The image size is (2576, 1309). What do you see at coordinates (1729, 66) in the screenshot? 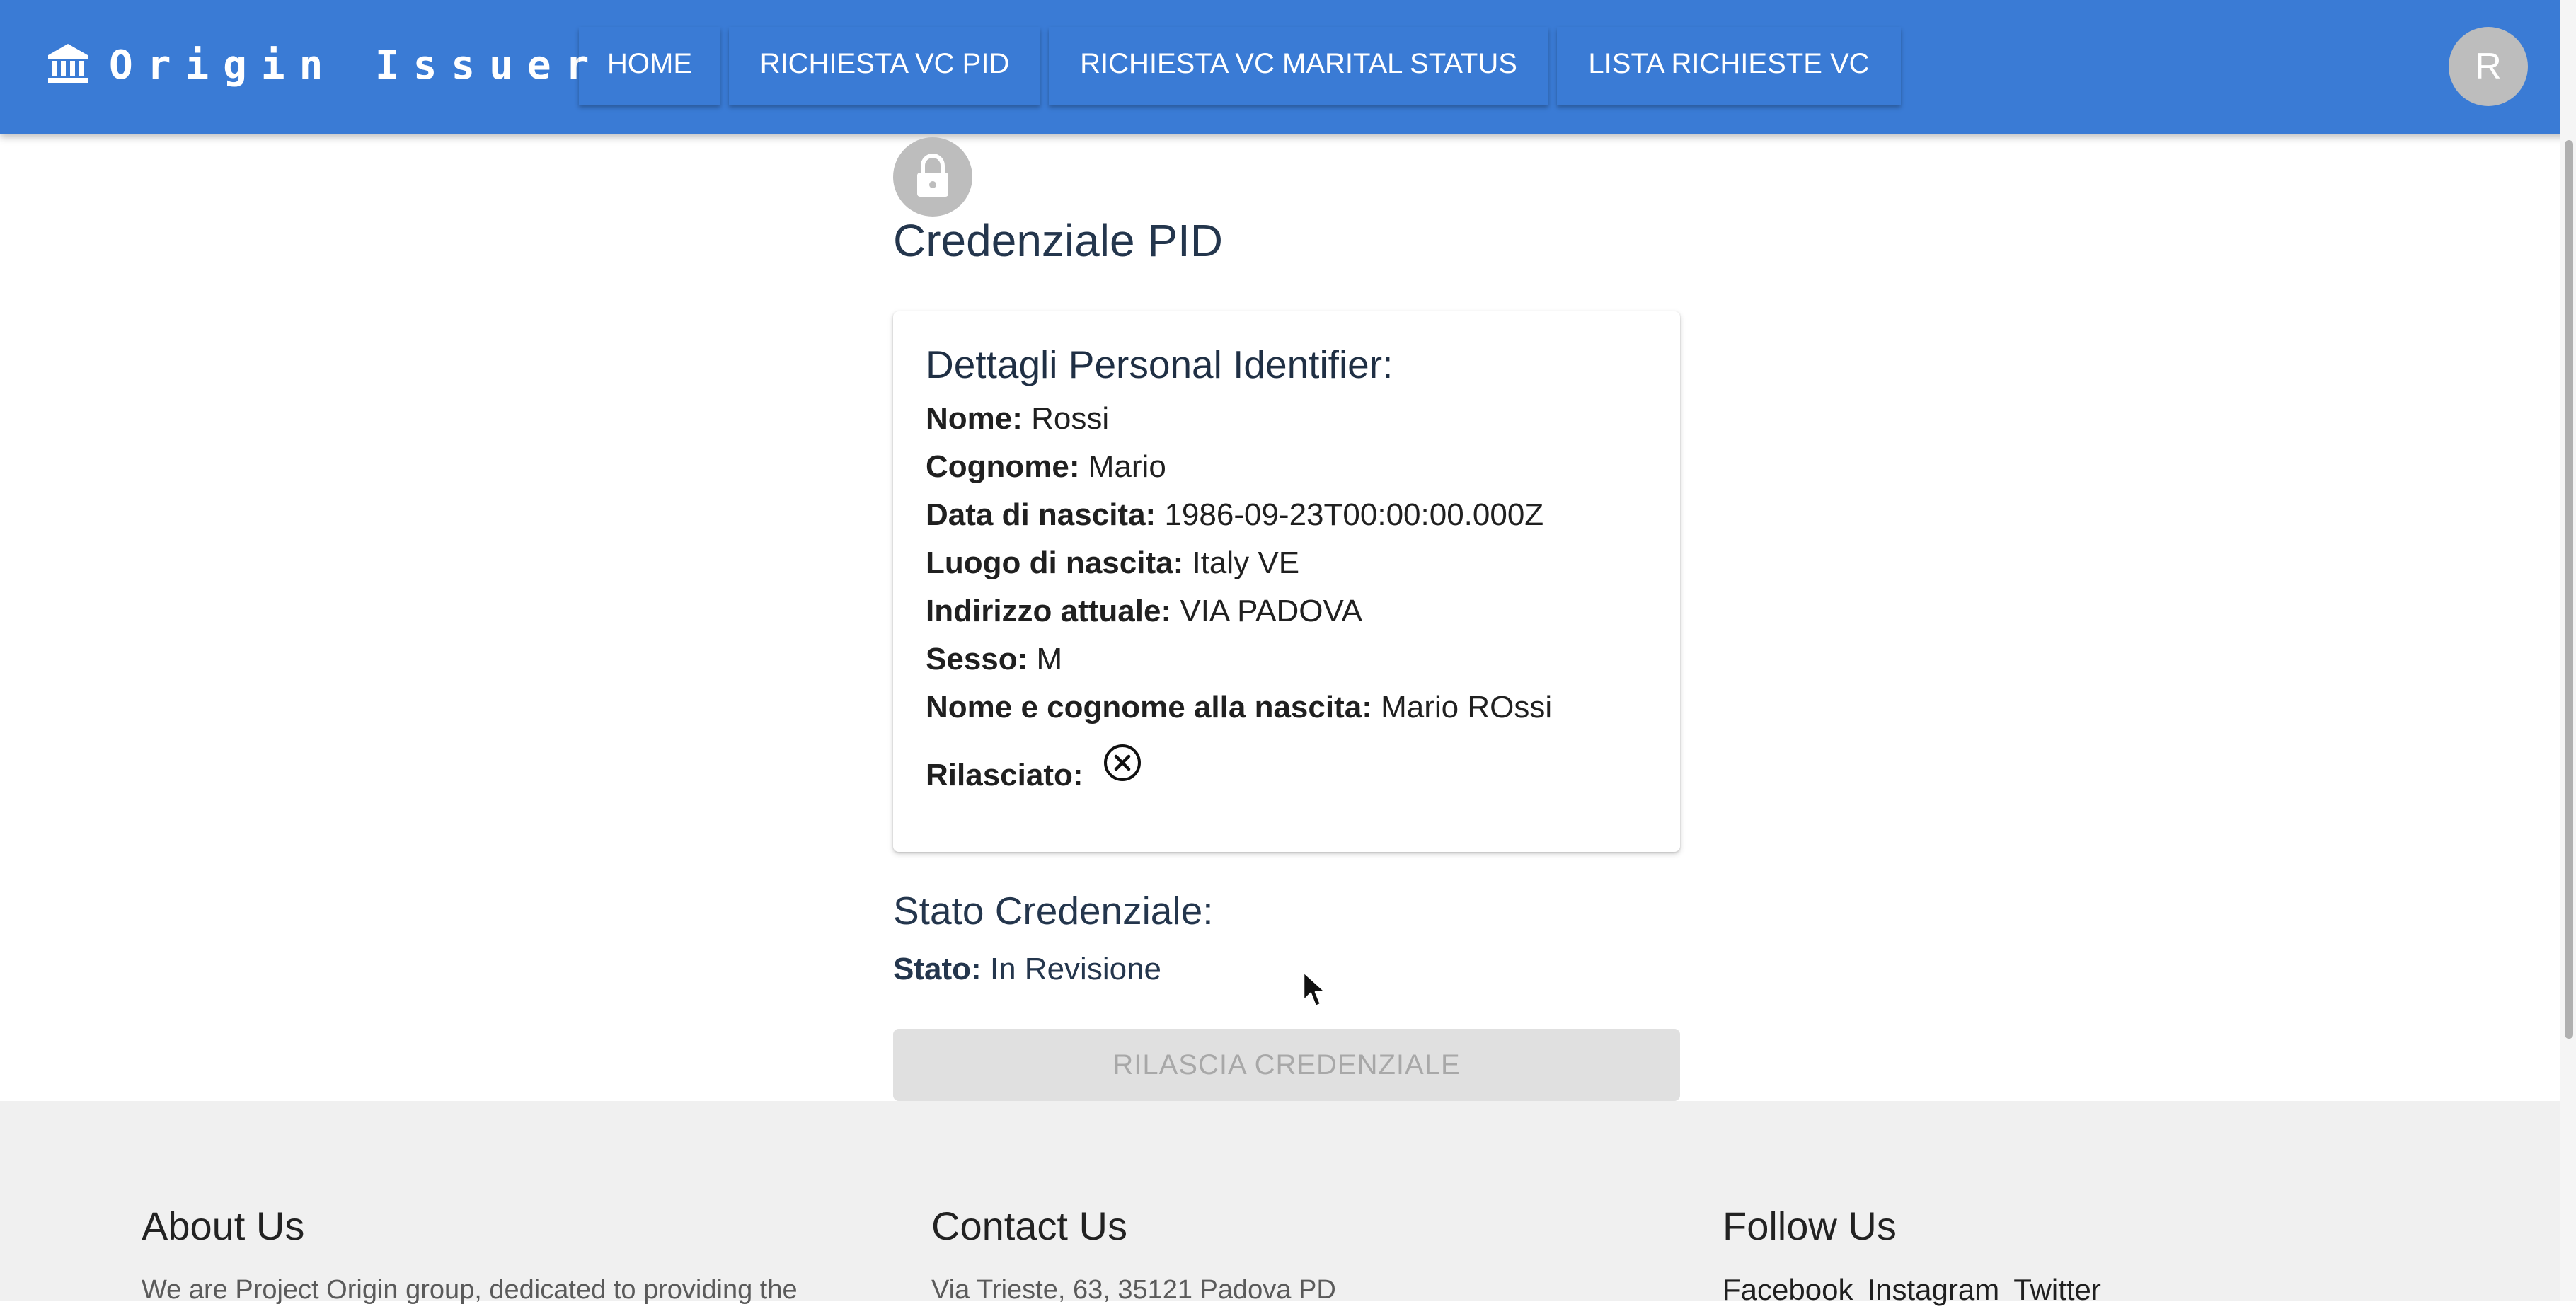
I see `nav-lista-richieste-vc: LISTA RICHIESTE VC` at bounding box center [1729, 66].